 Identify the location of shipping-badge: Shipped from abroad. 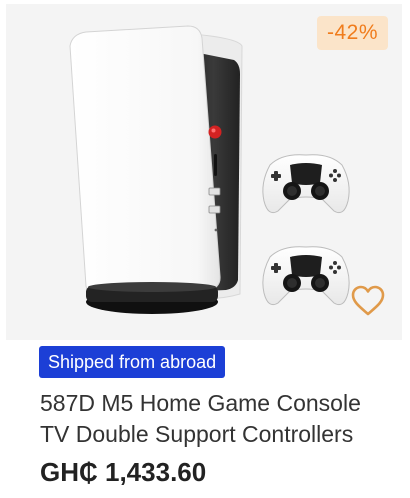
(132, 362).